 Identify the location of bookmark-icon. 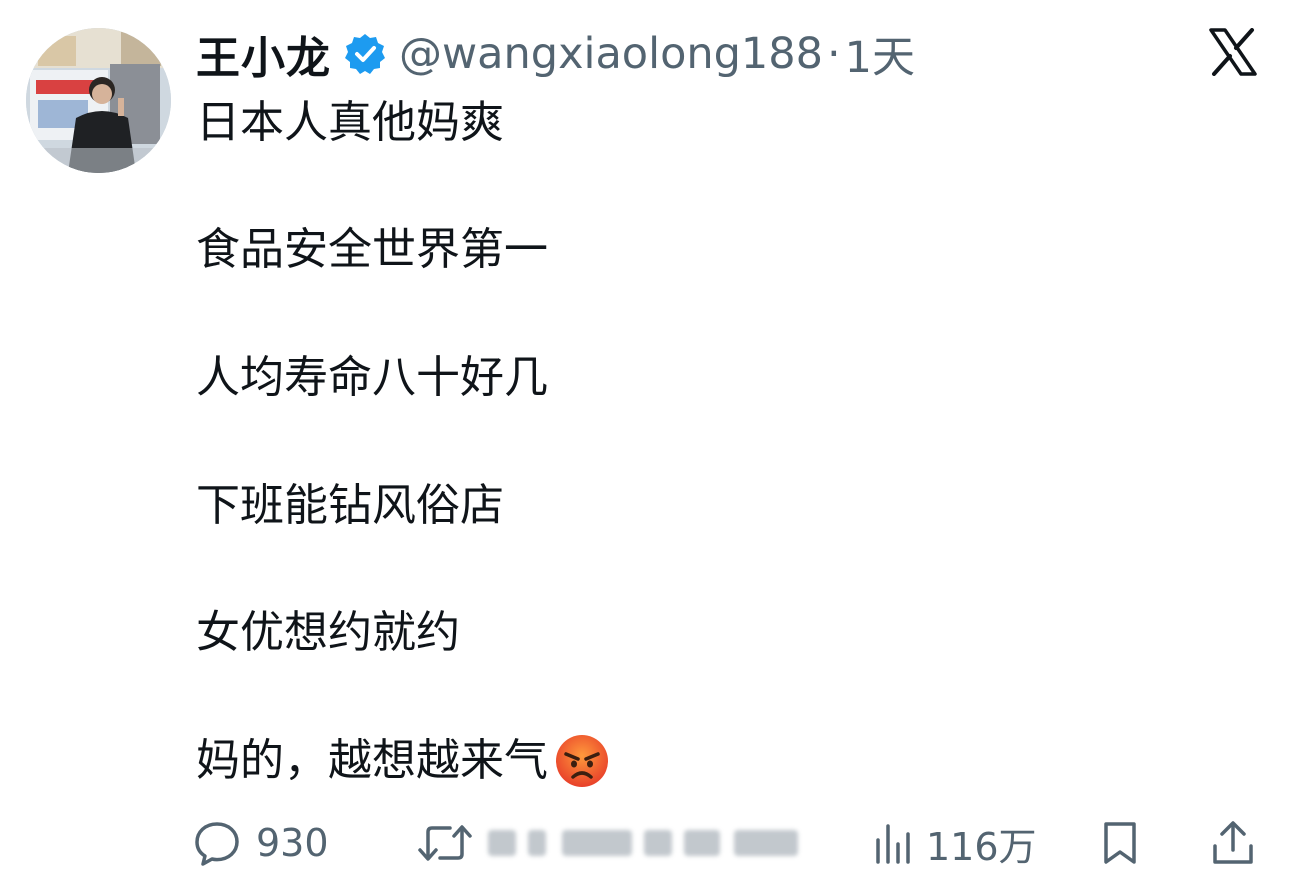
(1120, 843).